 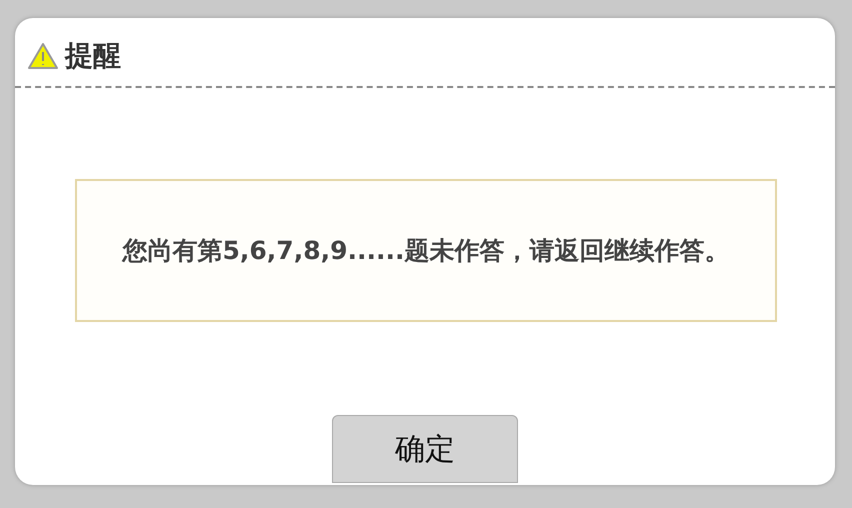 I want to click on ok-button: 确定, so click(x=425, y=449).